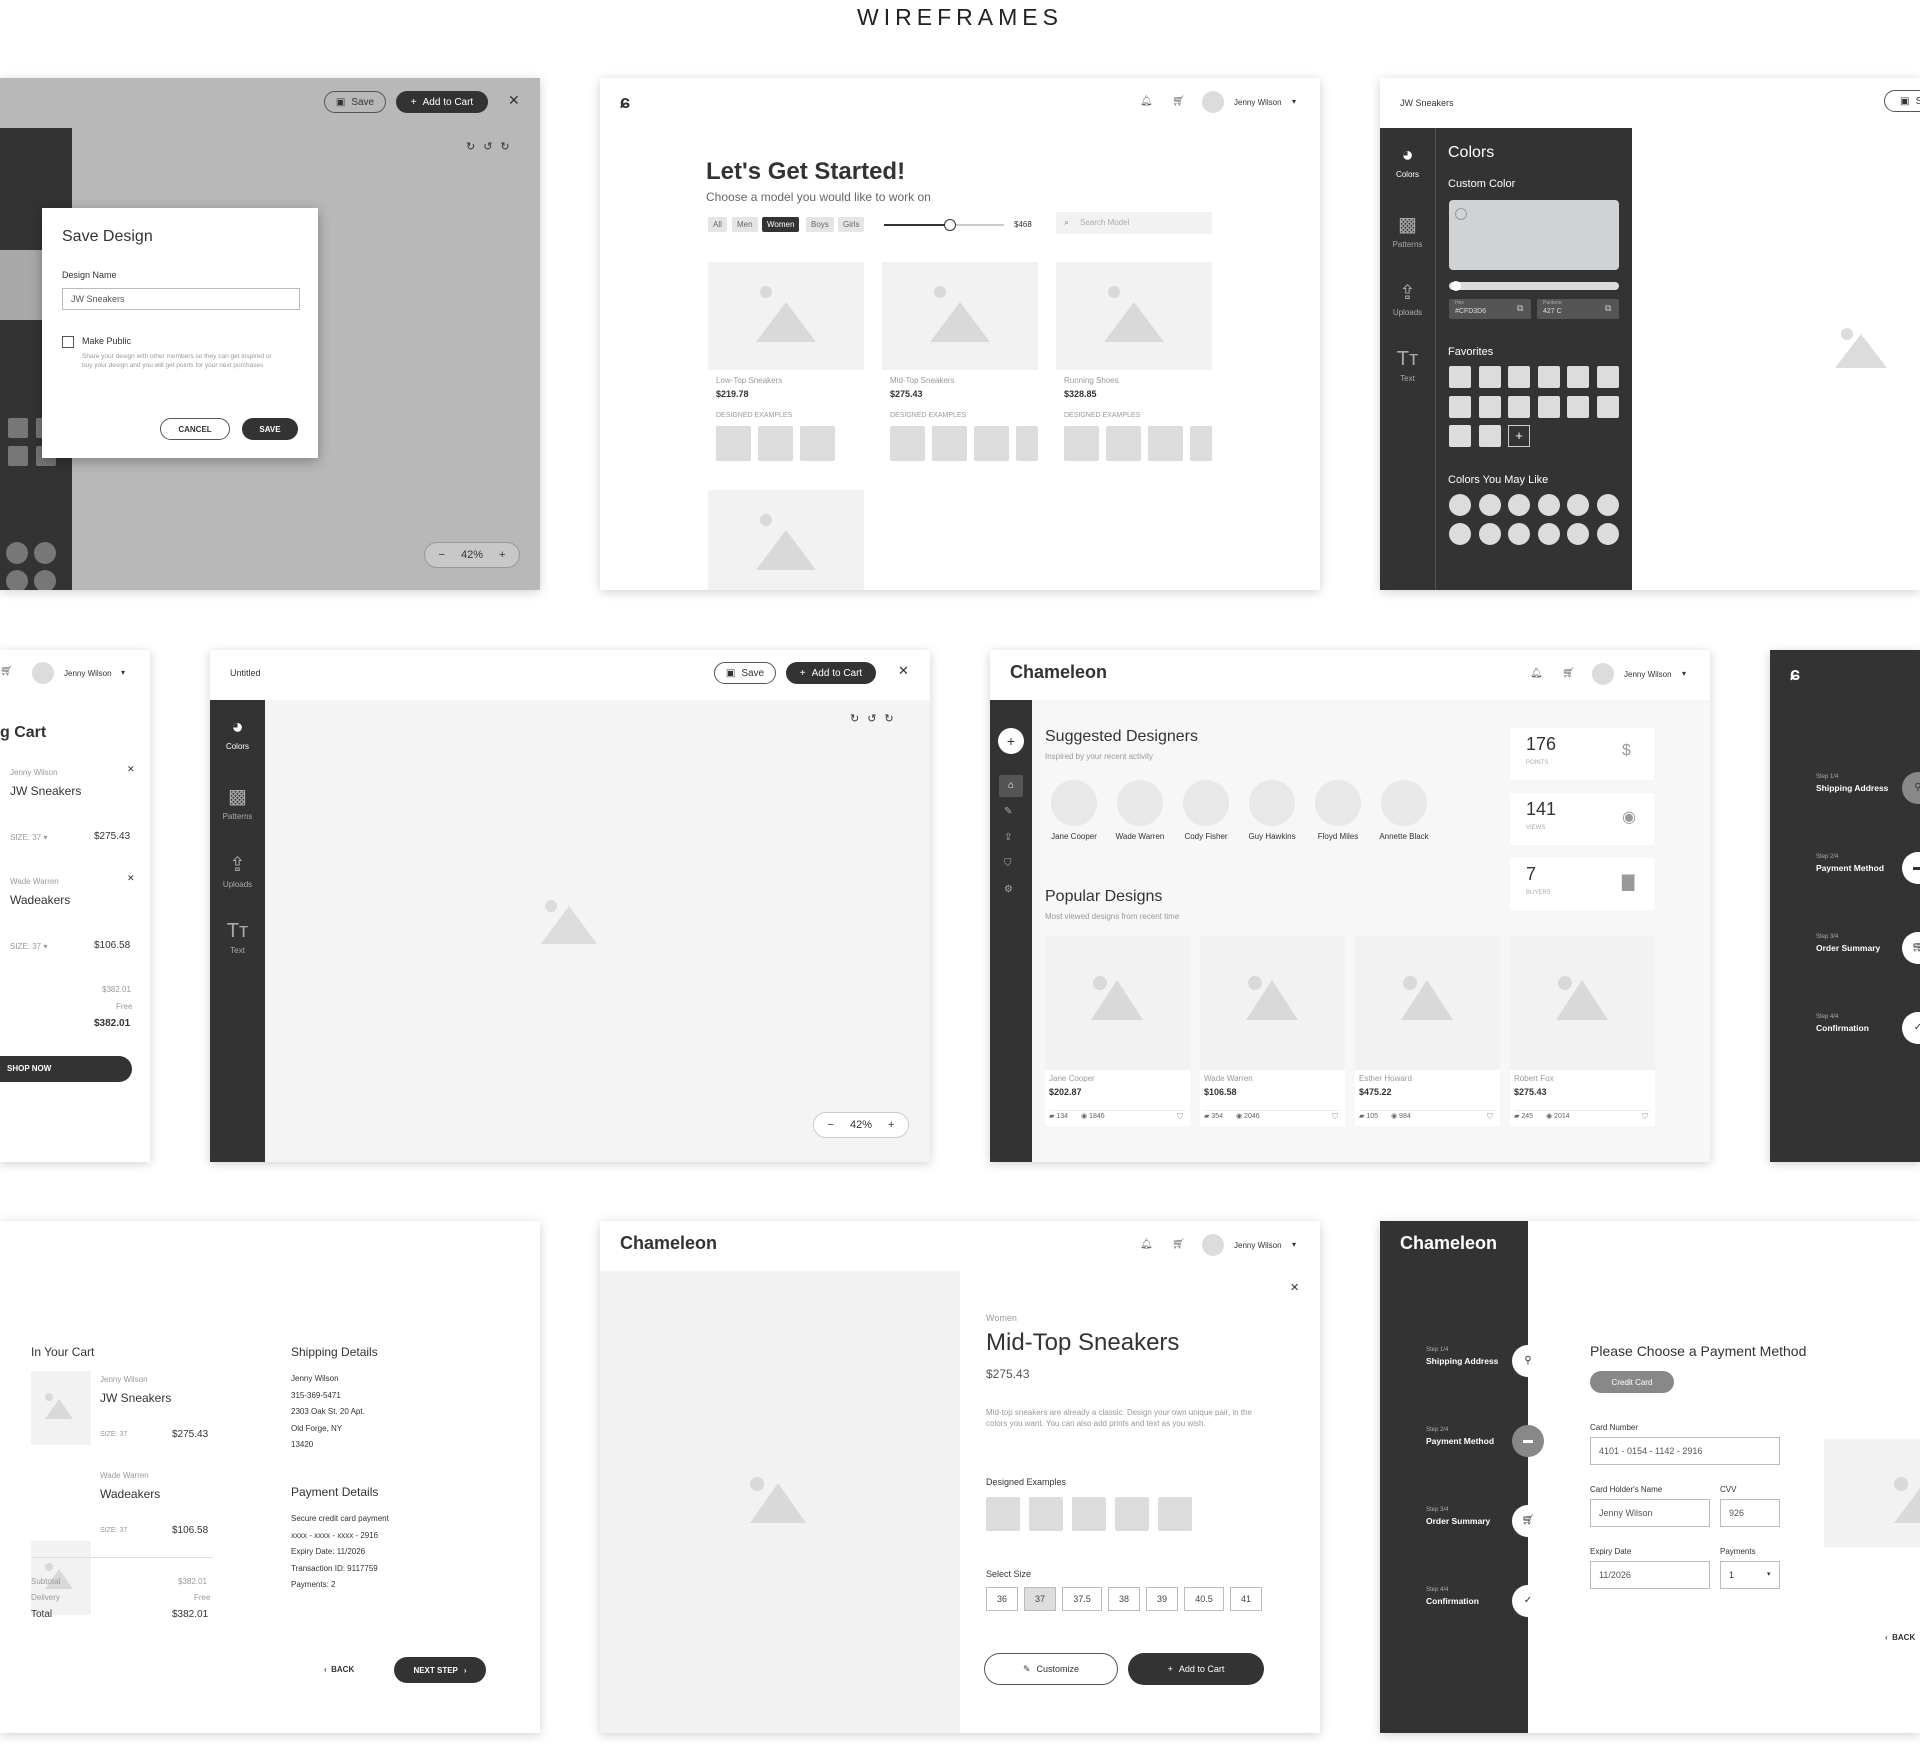 This screenshot has width=1920, height=1754. What do you see at coordinates (1272, 1031) in the screenshot?
I see `design-card: Wade Warren $106.58 ▰ 354 ◉ 2046 ⛉` at bounding box center [1272, 1031].